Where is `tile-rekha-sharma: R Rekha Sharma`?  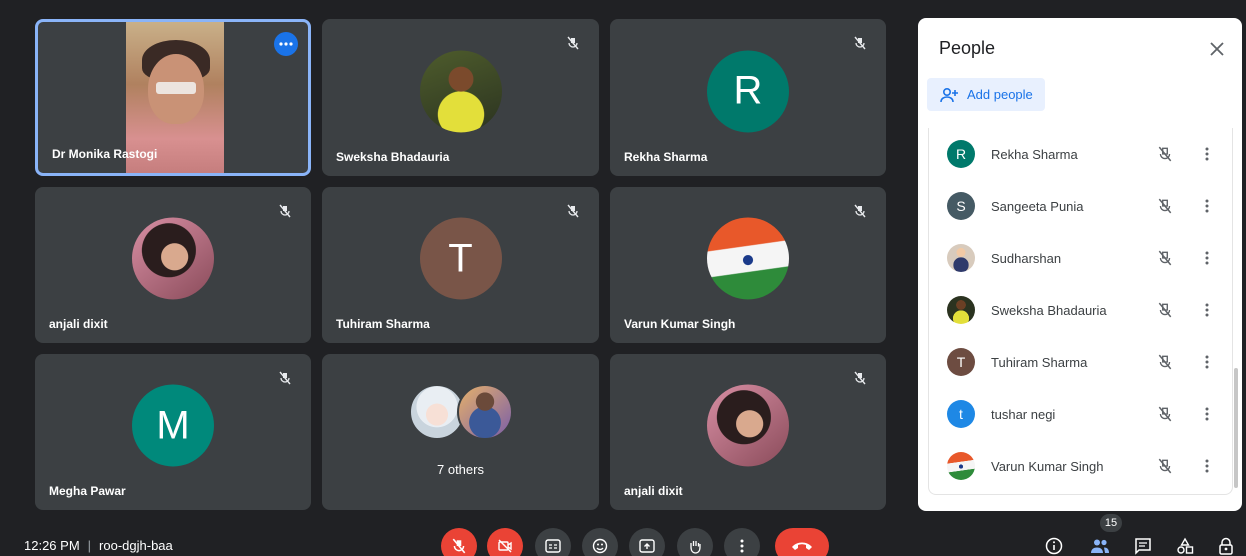 tile-rekha-sharma: R Rekha Sharma is located at coordinates (748, 97).